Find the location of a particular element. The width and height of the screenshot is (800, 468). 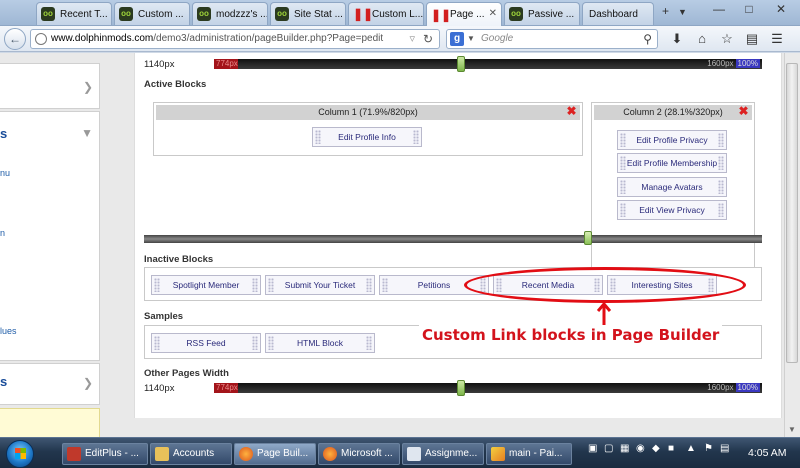

taskbar-item-accounts: Accounts is located at coordinates (191, 454).